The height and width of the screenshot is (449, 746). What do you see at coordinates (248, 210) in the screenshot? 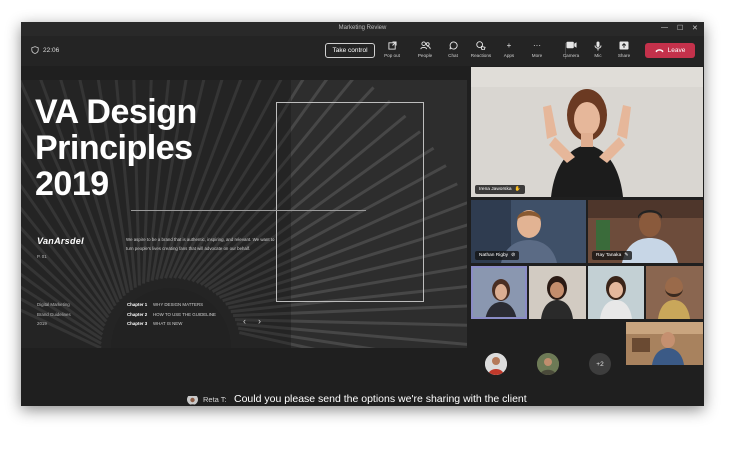
I see `slide-divider-line` at bounding box center [248, 210].